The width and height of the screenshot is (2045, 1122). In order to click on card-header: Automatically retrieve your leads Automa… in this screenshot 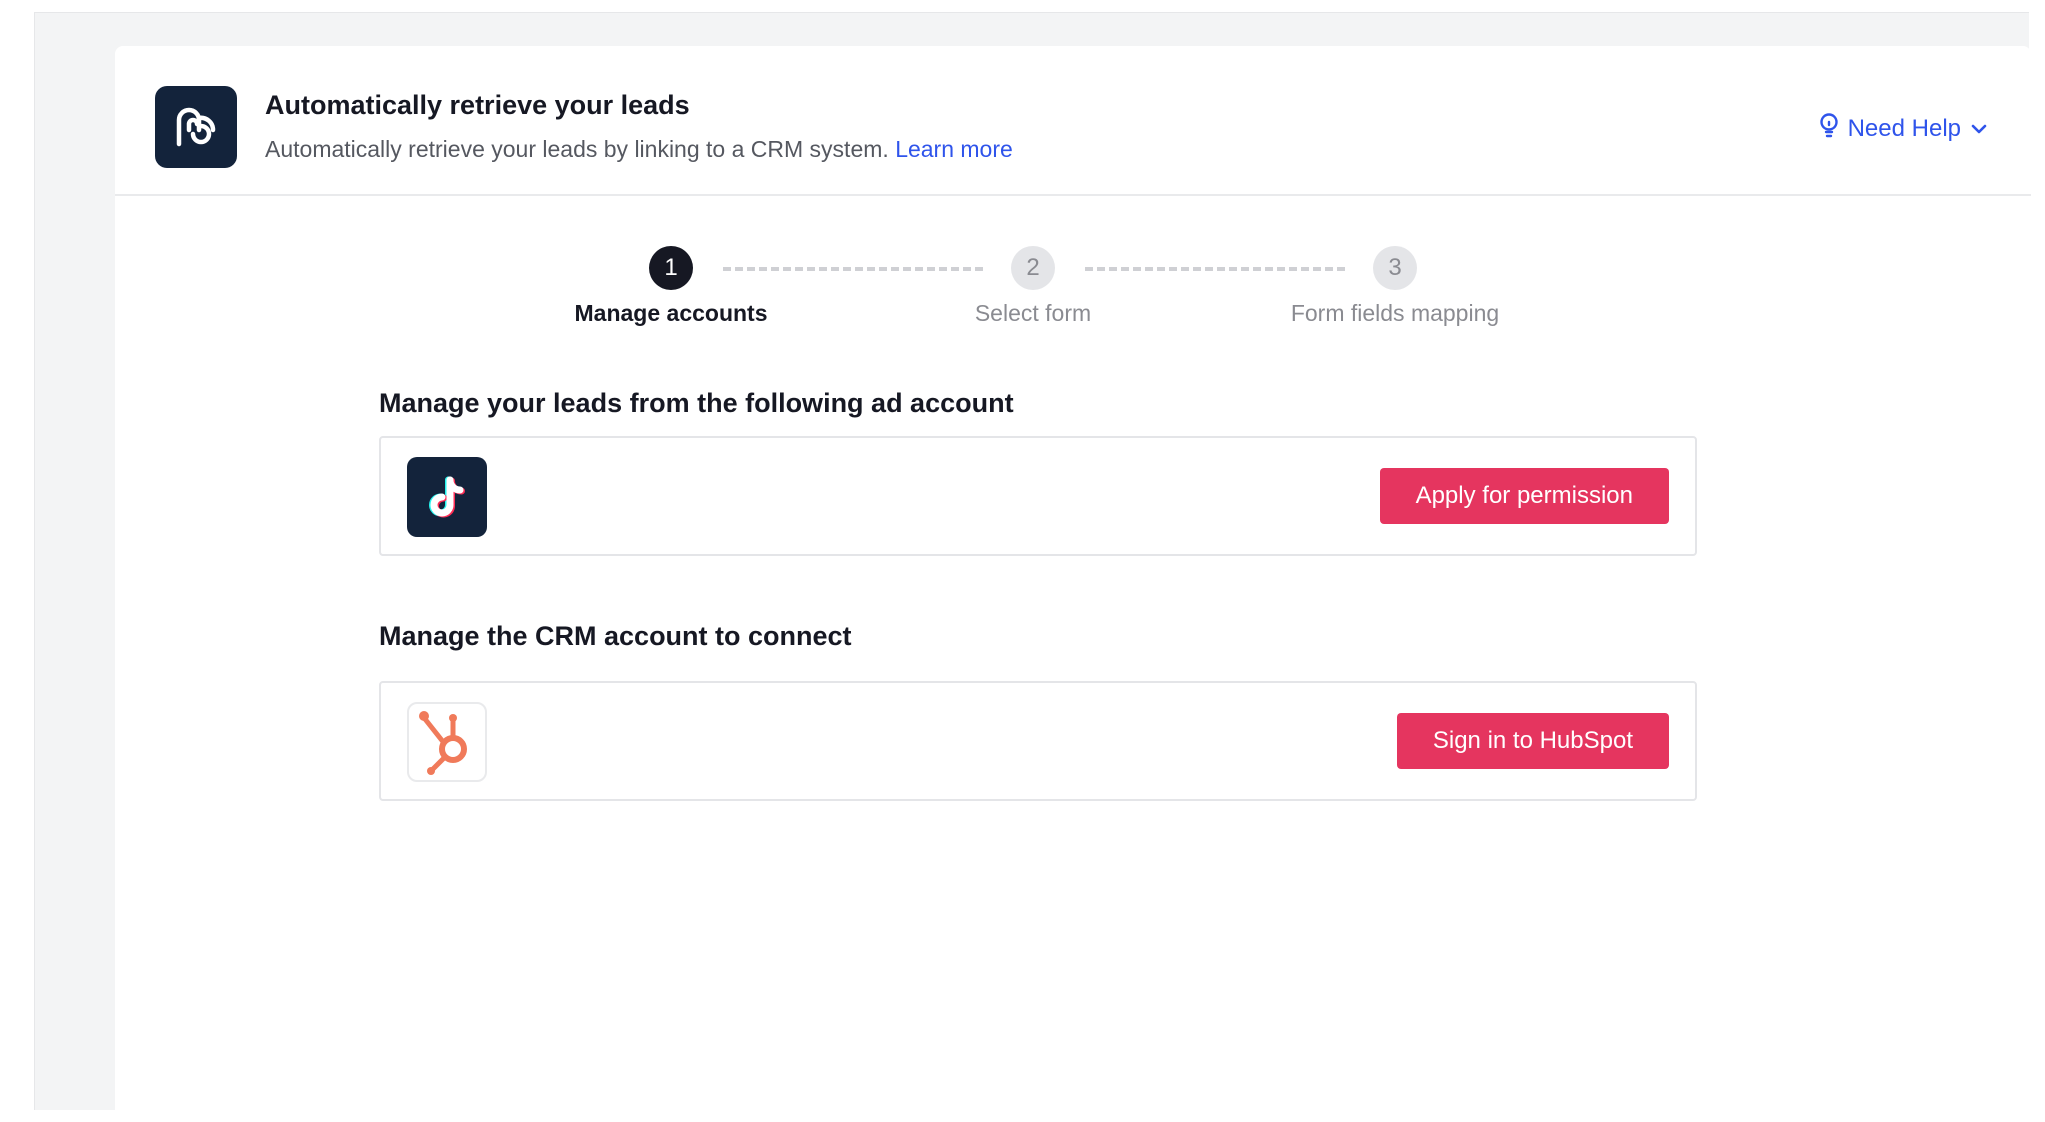, I will do `click(1073, 121)`.